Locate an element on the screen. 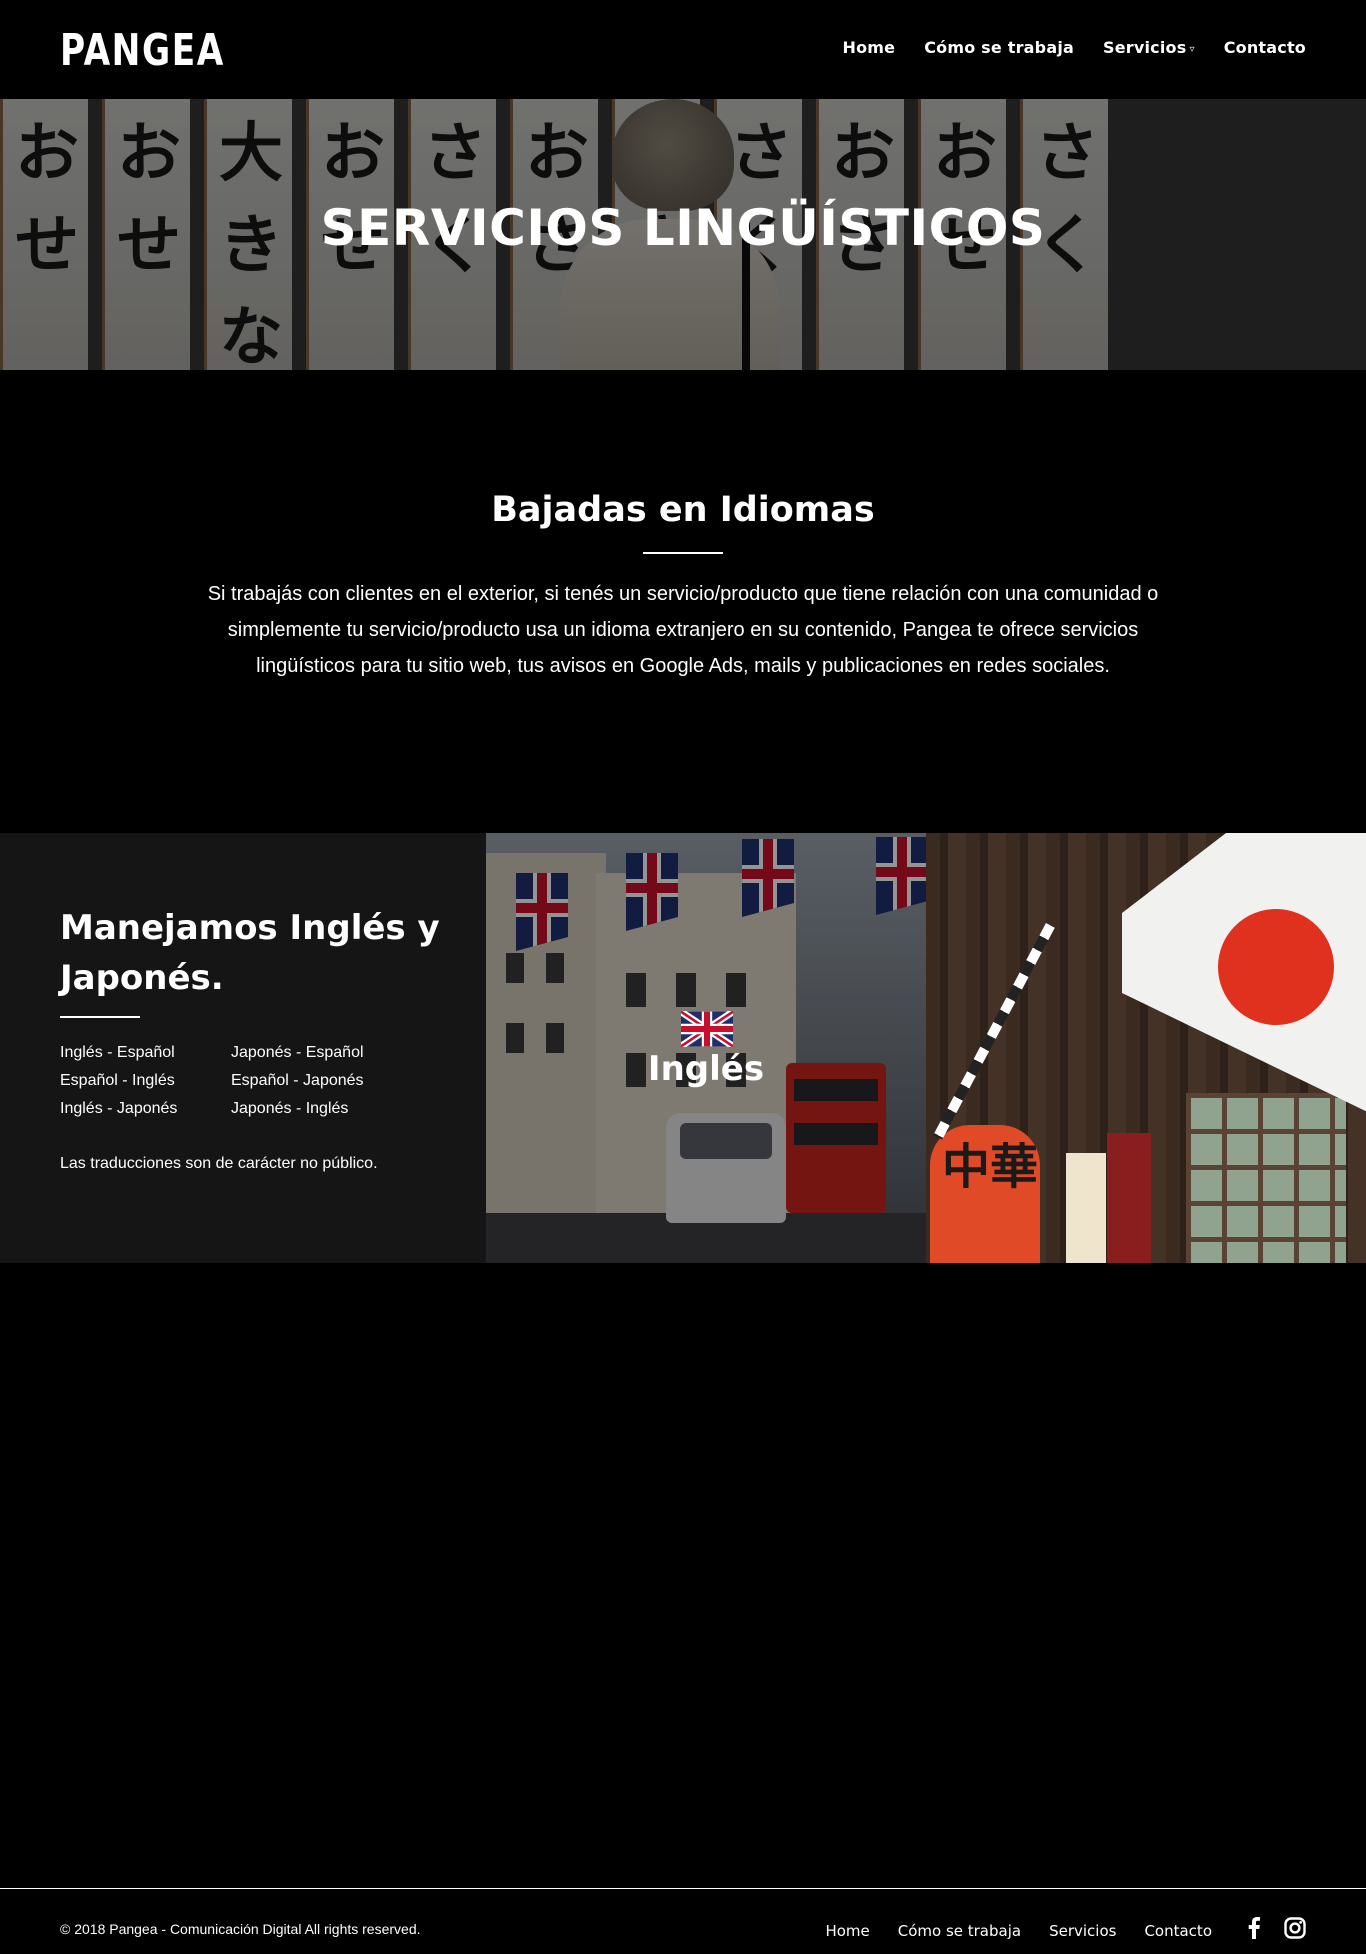 The height and width of the screenshot is (1954, 1366). footer-nav: Home Cómo se trabaja Servicios Contacto is located at coordinates (1018, 1931).